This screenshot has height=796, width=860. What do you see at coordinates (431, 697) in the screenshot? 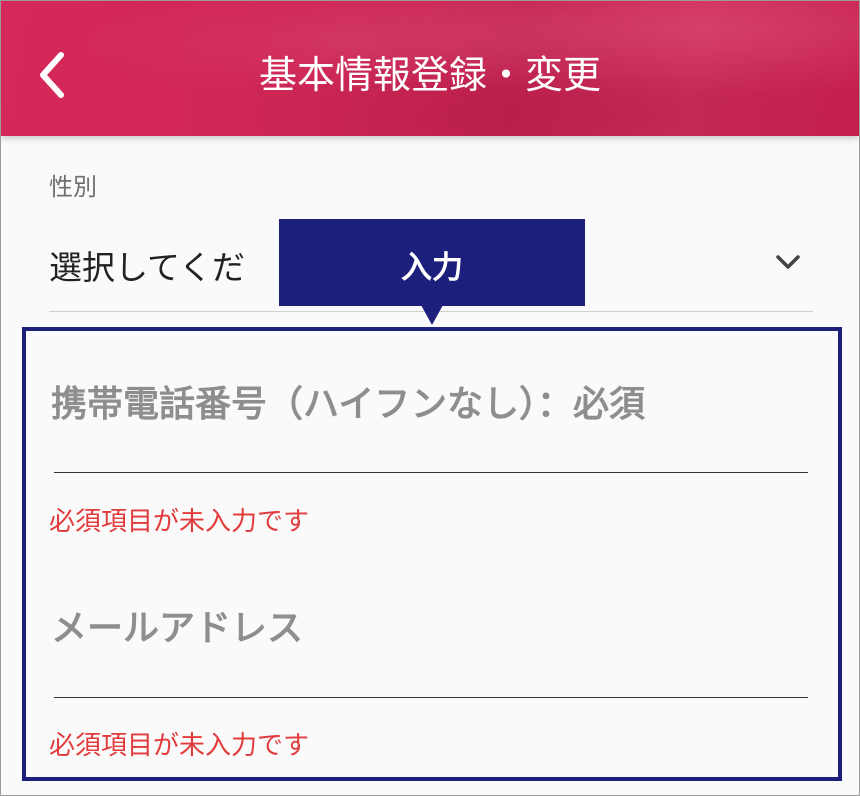
I see `email-input` at bounding box center [431, 697].